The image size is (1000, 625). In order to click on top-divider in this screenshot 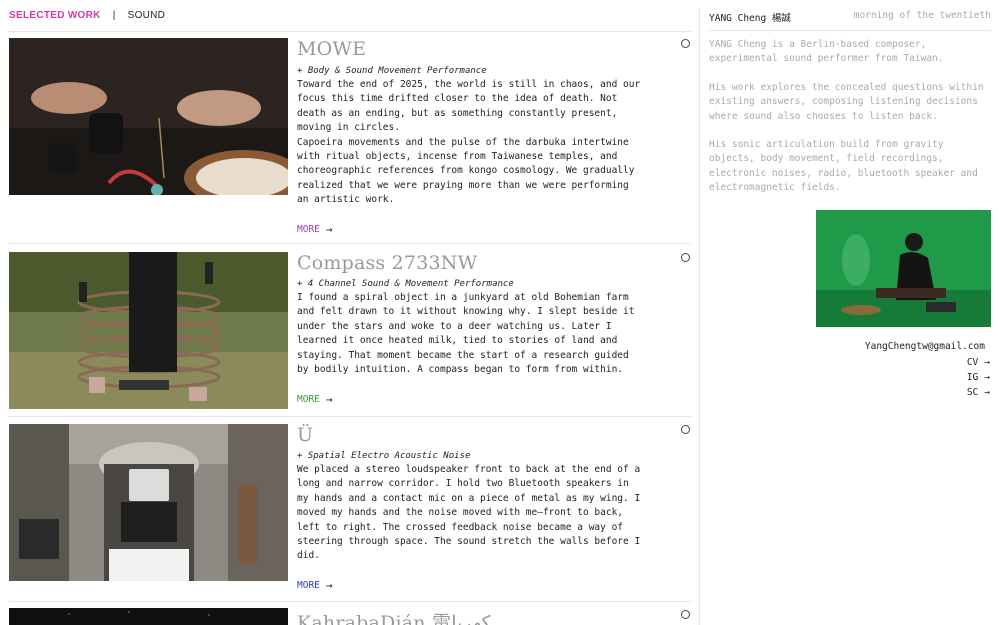, I will do `click(350, 31)`.